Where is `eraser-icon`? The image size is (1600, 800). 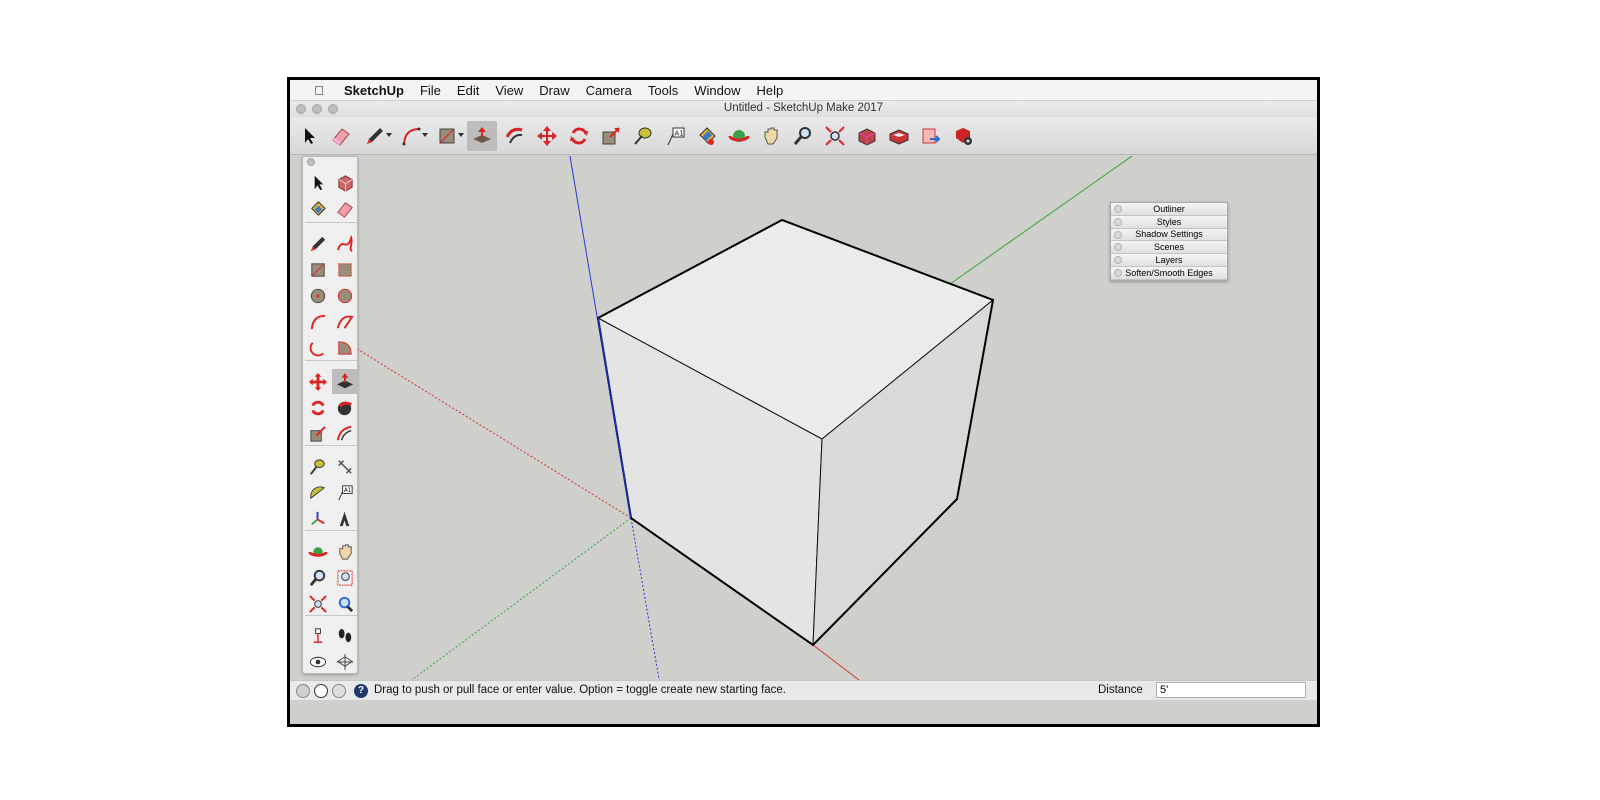 eraser-icon is located at coordinates (345, 209).